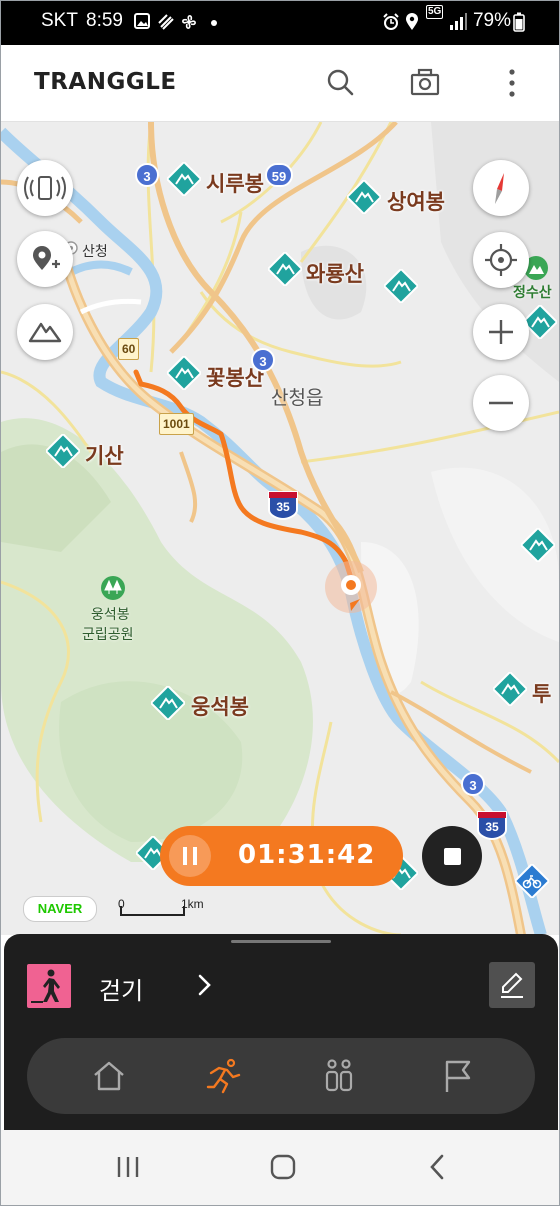 This screenshot has height=1206, width=560. What do you see at coordinates (519, 22) in the screenshot?
I see `battery-icon` at bounding box center [519, 22].